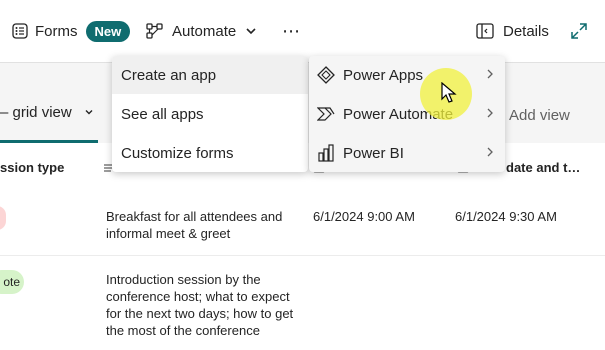 This screenshot has height=350, width=605. Describe the element at coordinates (326, 114) in the screenshot. I see `power-automate-icon` at that location.